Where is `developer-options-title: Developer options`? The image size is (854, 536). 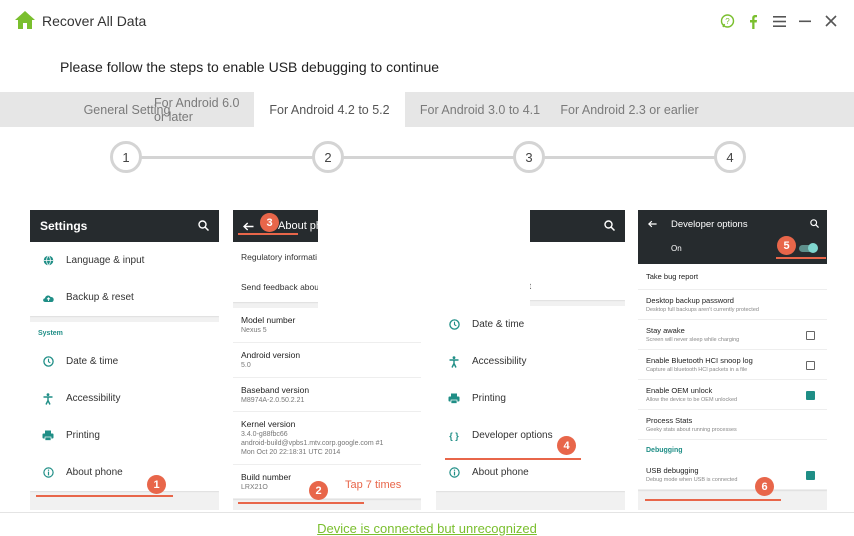 developer-options-title: Developer options is located at coordinates (709, 224).